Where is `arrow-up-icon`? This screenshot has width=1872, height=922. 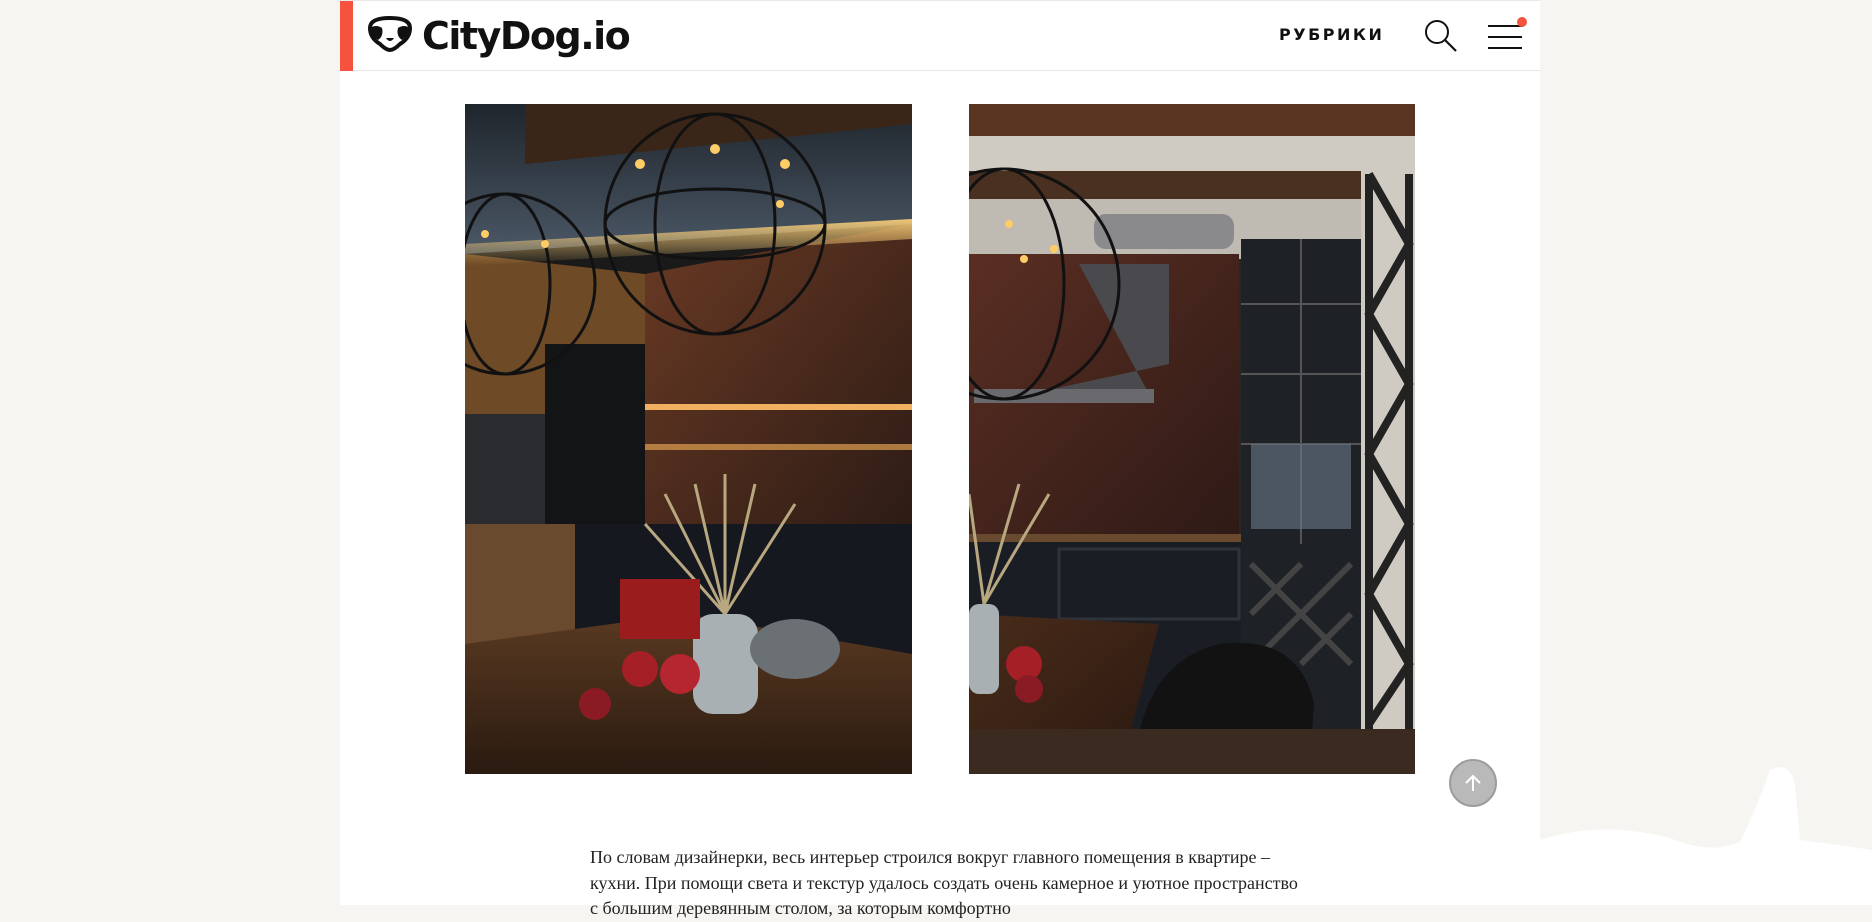
arrow-up-icon is located at coordinates (1473, 782).